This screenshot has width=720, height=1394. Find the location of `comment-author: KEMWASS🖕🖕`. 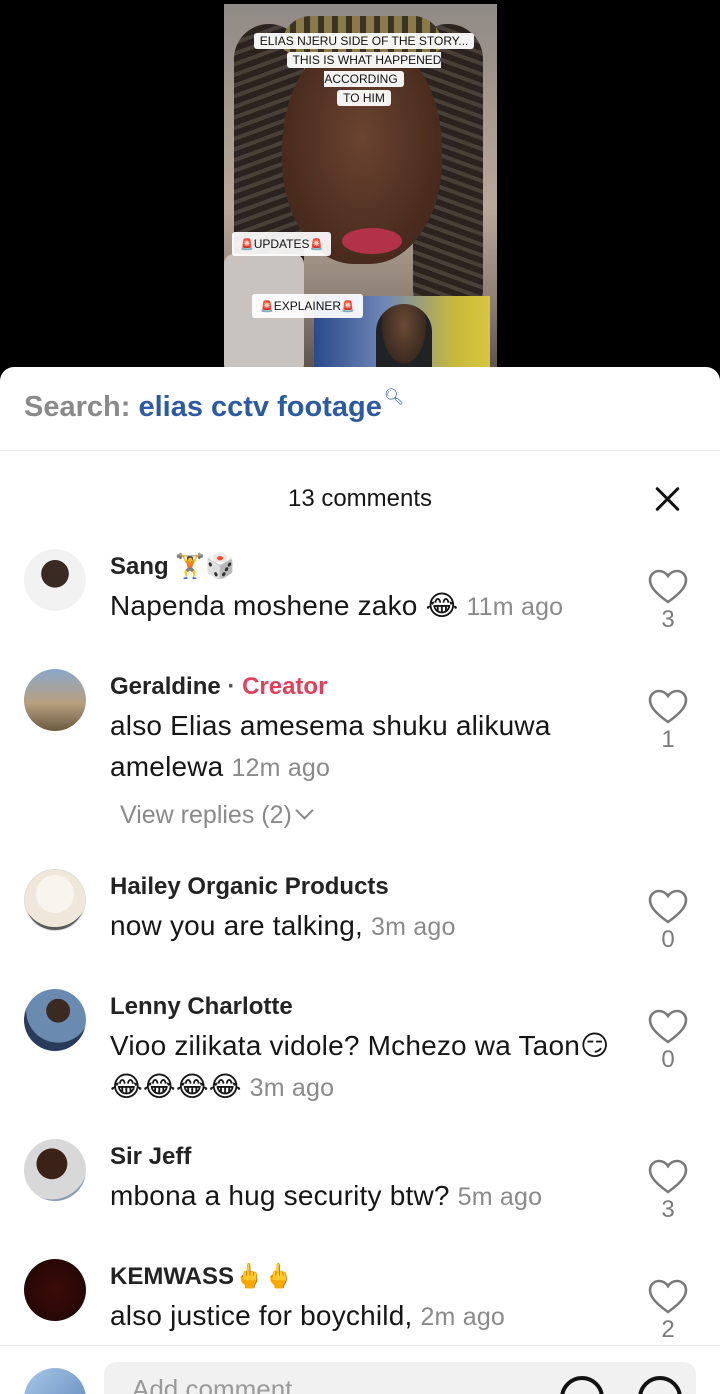

comment-author: KEMWASS🖕🖕 is located at coordinates (365, 1277).